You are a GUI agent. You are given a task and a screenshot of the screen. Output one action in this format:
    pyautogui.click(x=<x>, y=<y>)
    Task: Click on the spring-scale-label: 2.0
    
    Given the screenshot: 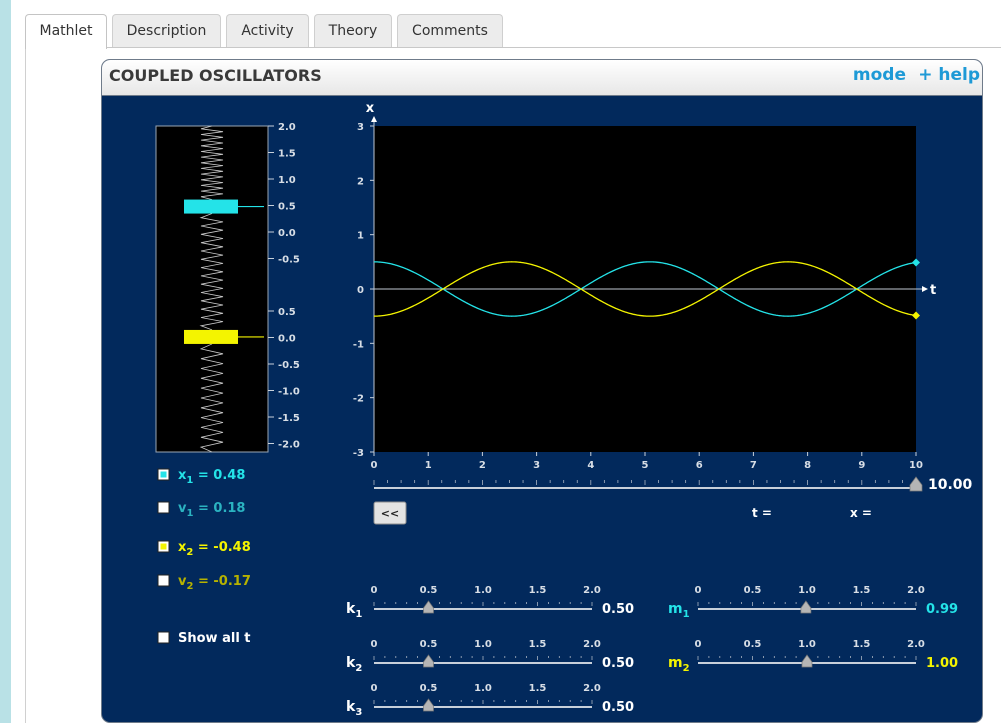 What is the action you would take?
    pyautogui.click(x=287, y=127)
    